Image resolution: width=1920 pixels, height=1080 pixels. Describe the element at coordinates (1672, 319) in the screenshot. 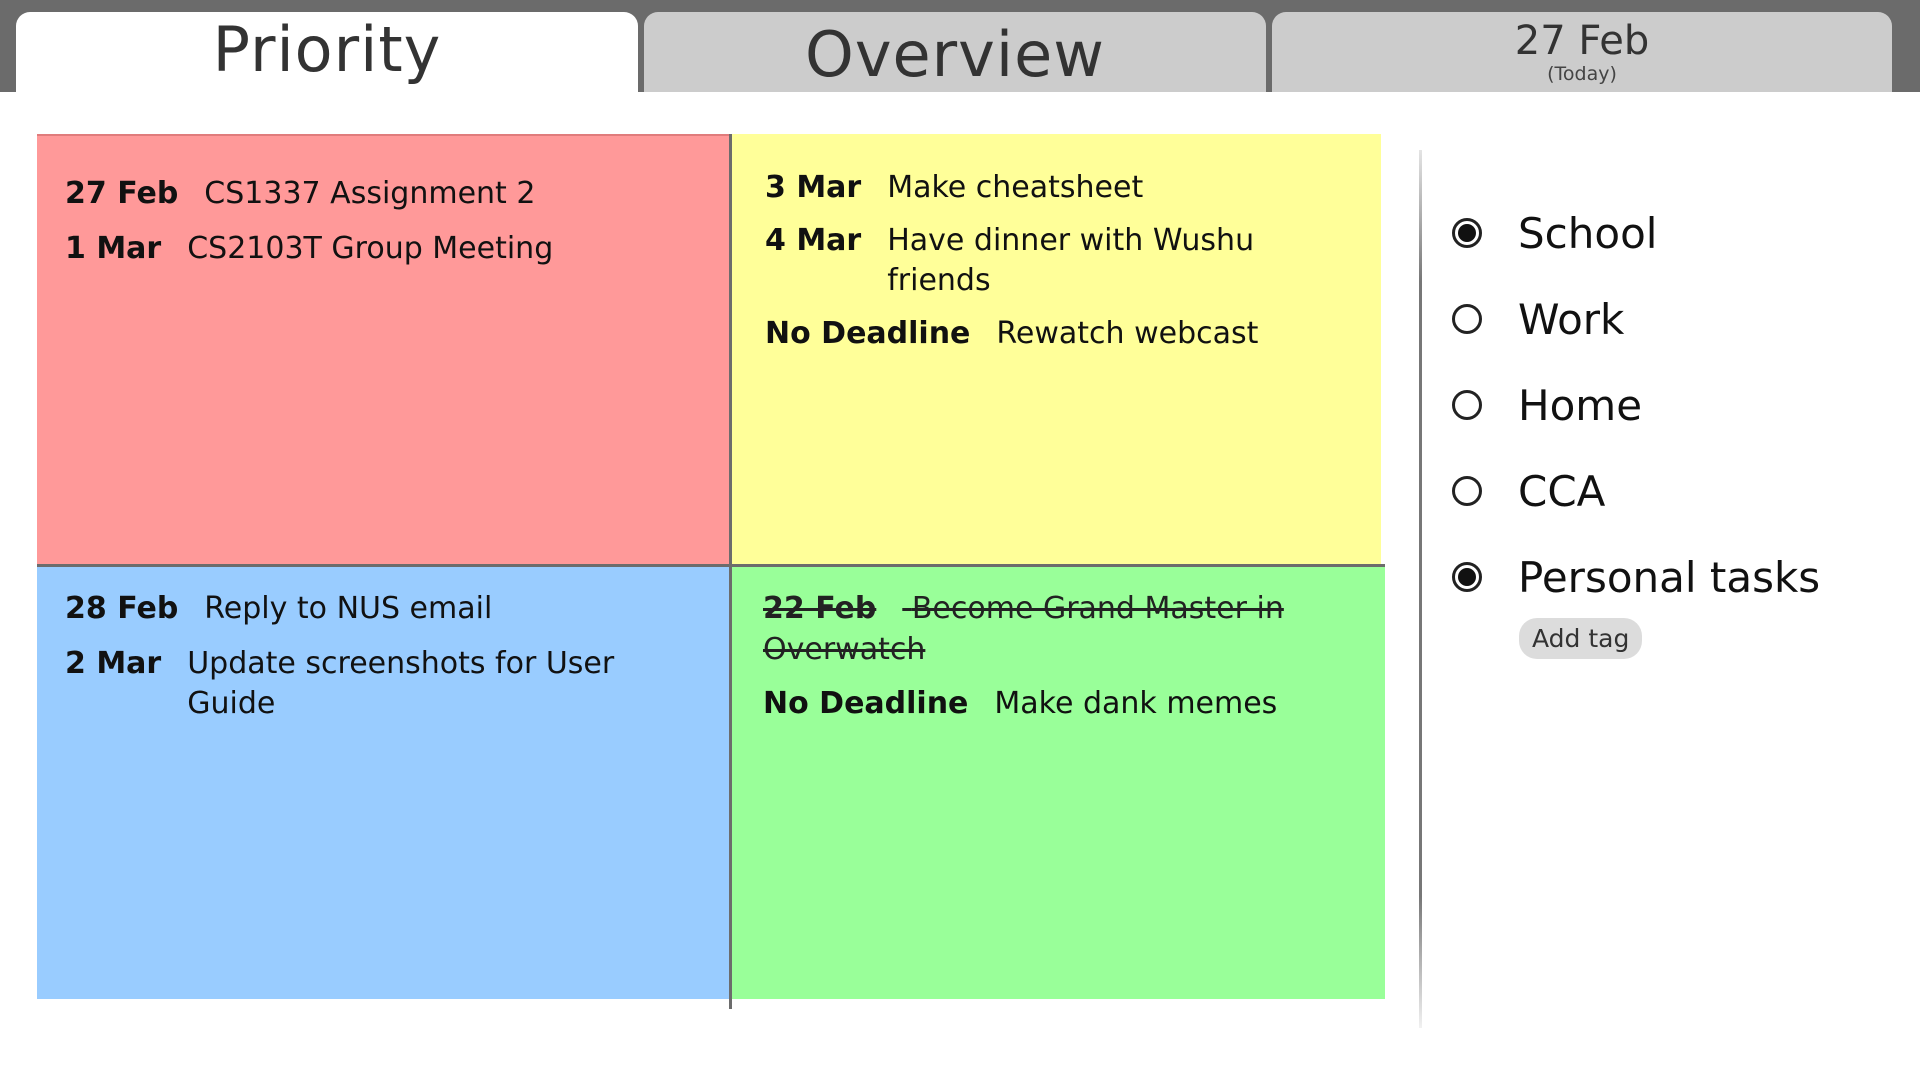

I see `tag-option-work: Work` at that location.